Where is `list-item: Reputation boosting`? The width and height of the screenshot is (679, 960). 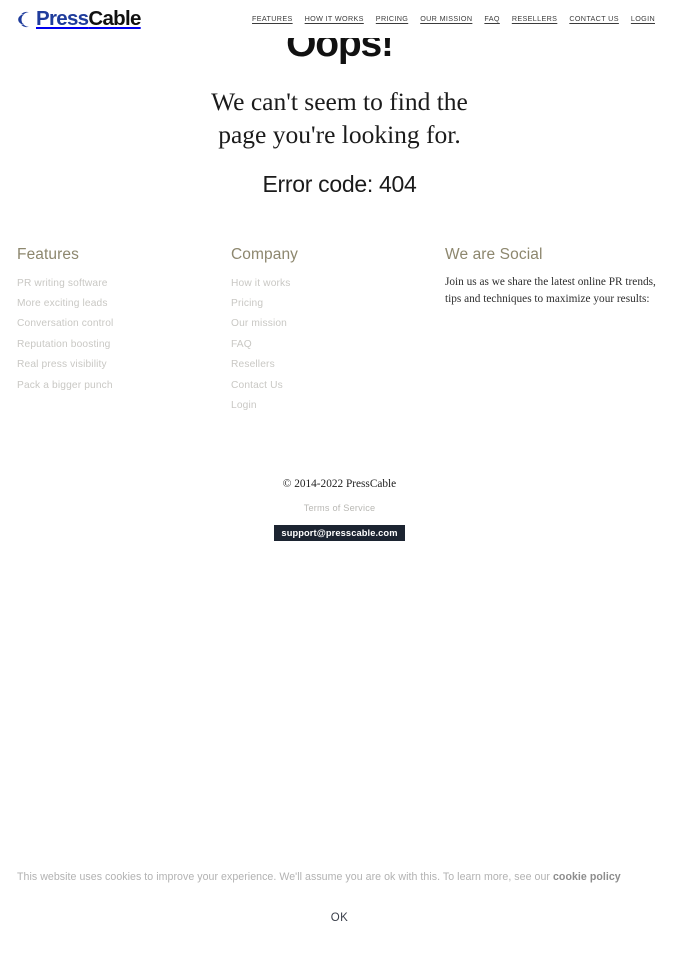
list-item: Reputation boosting is located at coordinates (117, 345).